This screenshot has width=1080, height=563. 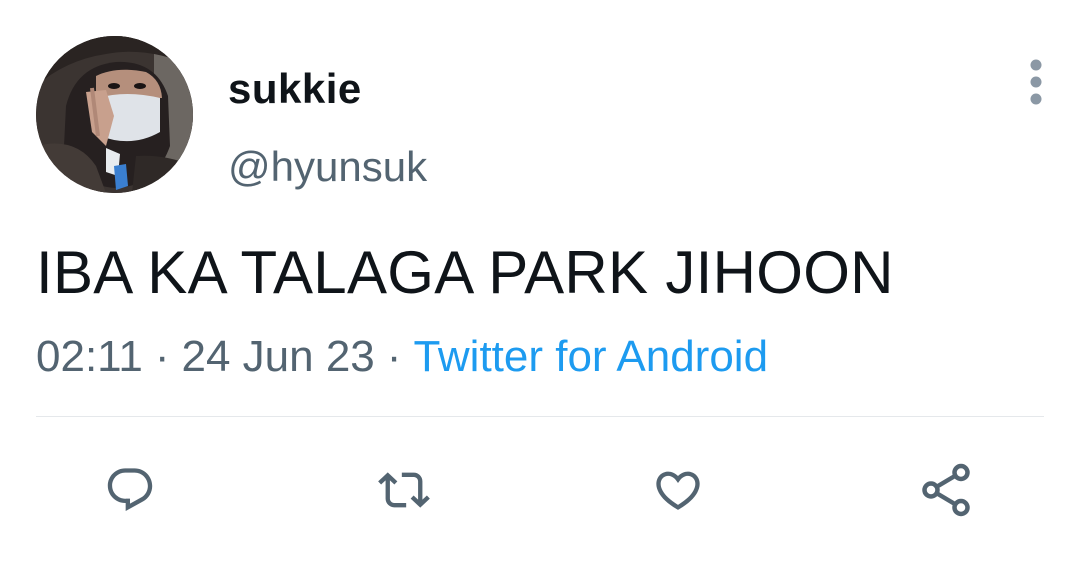 I want to click on tweet-meta: 02:11 · 24 Jun 23 · Twitter for Android, so click(x=402, y=357).